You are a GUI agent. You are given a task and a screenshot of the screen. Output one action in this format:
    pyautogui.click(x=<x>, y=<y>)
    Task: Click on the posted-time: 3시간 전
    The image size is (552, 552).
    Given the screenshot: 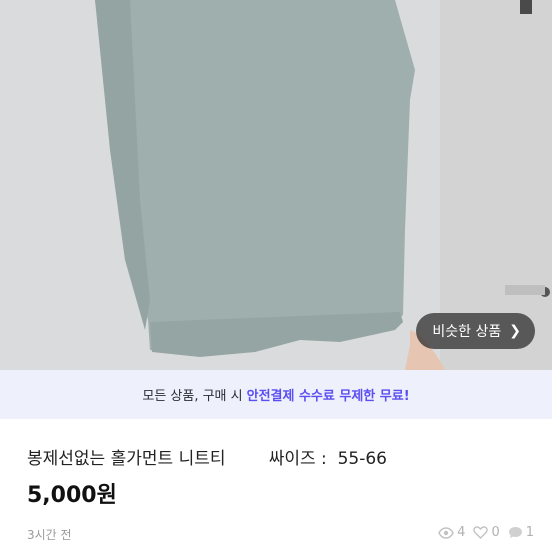 What is the action you would take?
    pyautogui.click(x=49, y=535)
    